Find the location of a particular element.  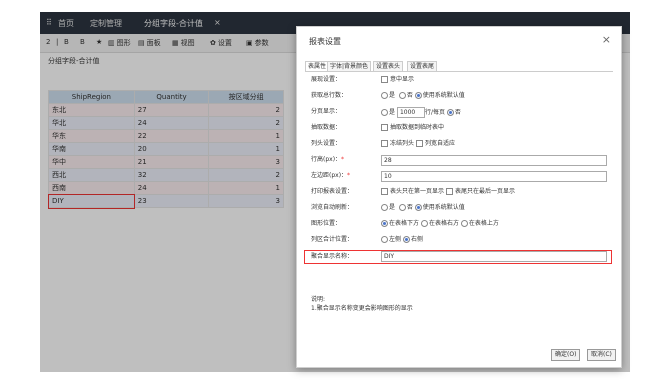

refresh-yes-radio is located at coordinates (384, 207).